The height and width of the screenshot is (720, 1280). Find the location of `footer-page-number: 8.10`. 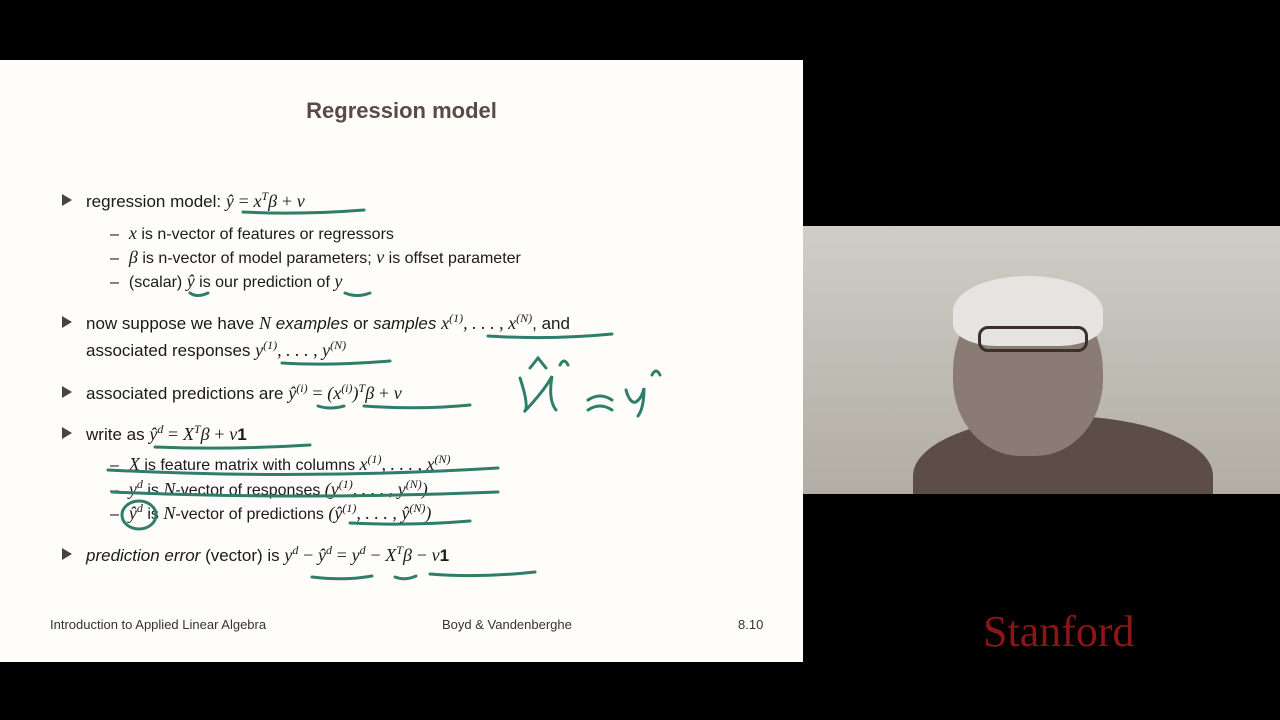

footer-page-number: 8.10 is located at coordinates (751, 624).